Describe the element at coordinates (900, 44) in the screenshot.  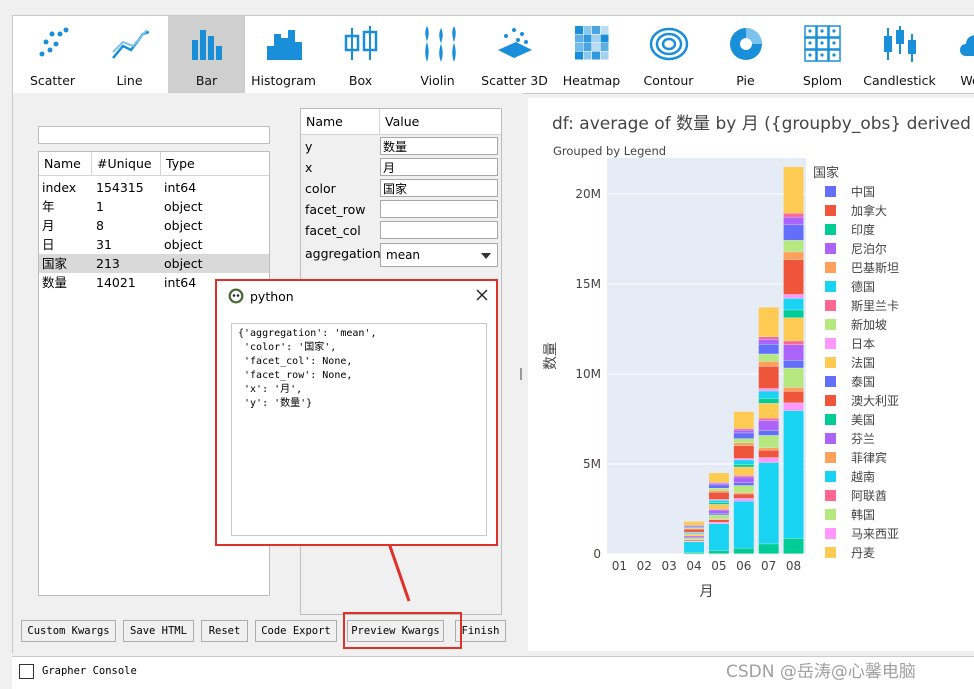
I see `candlestick-icon` at that location.